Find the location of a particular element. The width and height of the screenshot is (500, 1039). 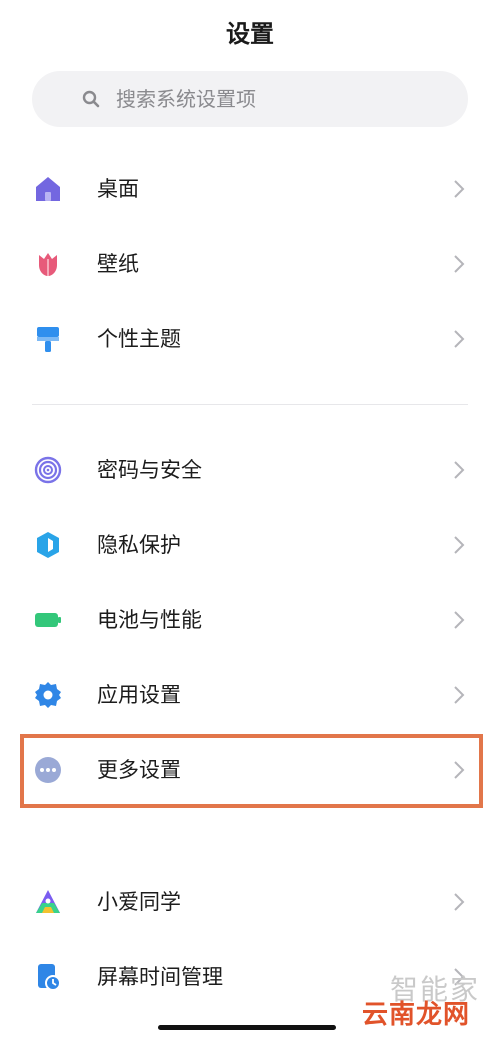

tulip-wallpaper-icon is located at coordinates (48, 264).